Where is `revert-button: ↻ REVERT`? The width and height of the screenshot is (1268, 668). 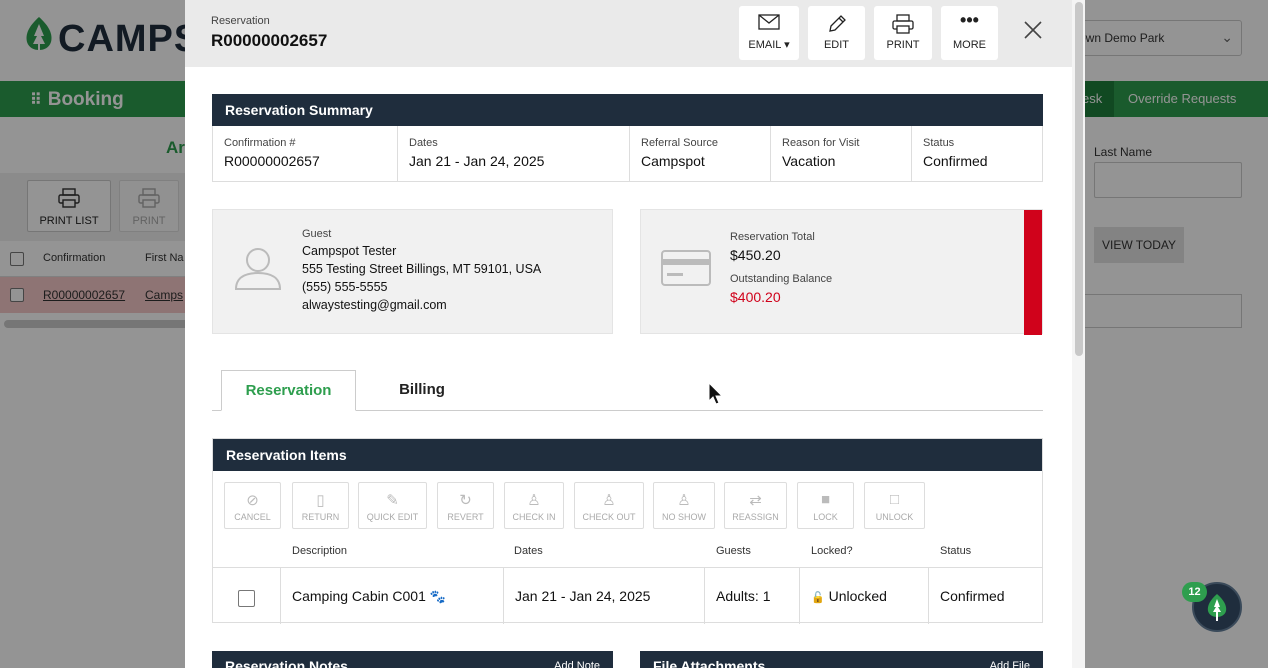
revert-button: ↻ REVERT is located at coordinates (465, 505).